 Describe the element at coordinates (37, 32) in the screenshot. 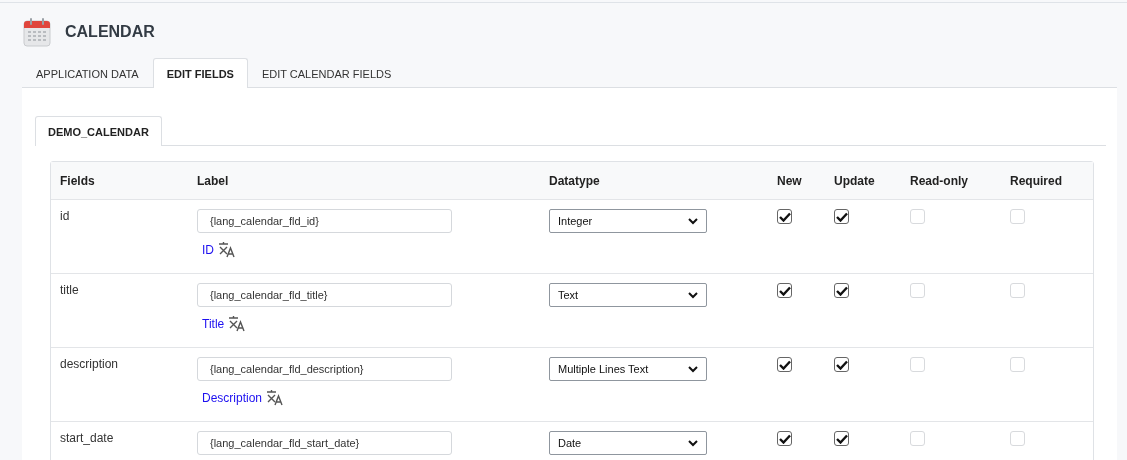

I see `calendar-icon` at that location.